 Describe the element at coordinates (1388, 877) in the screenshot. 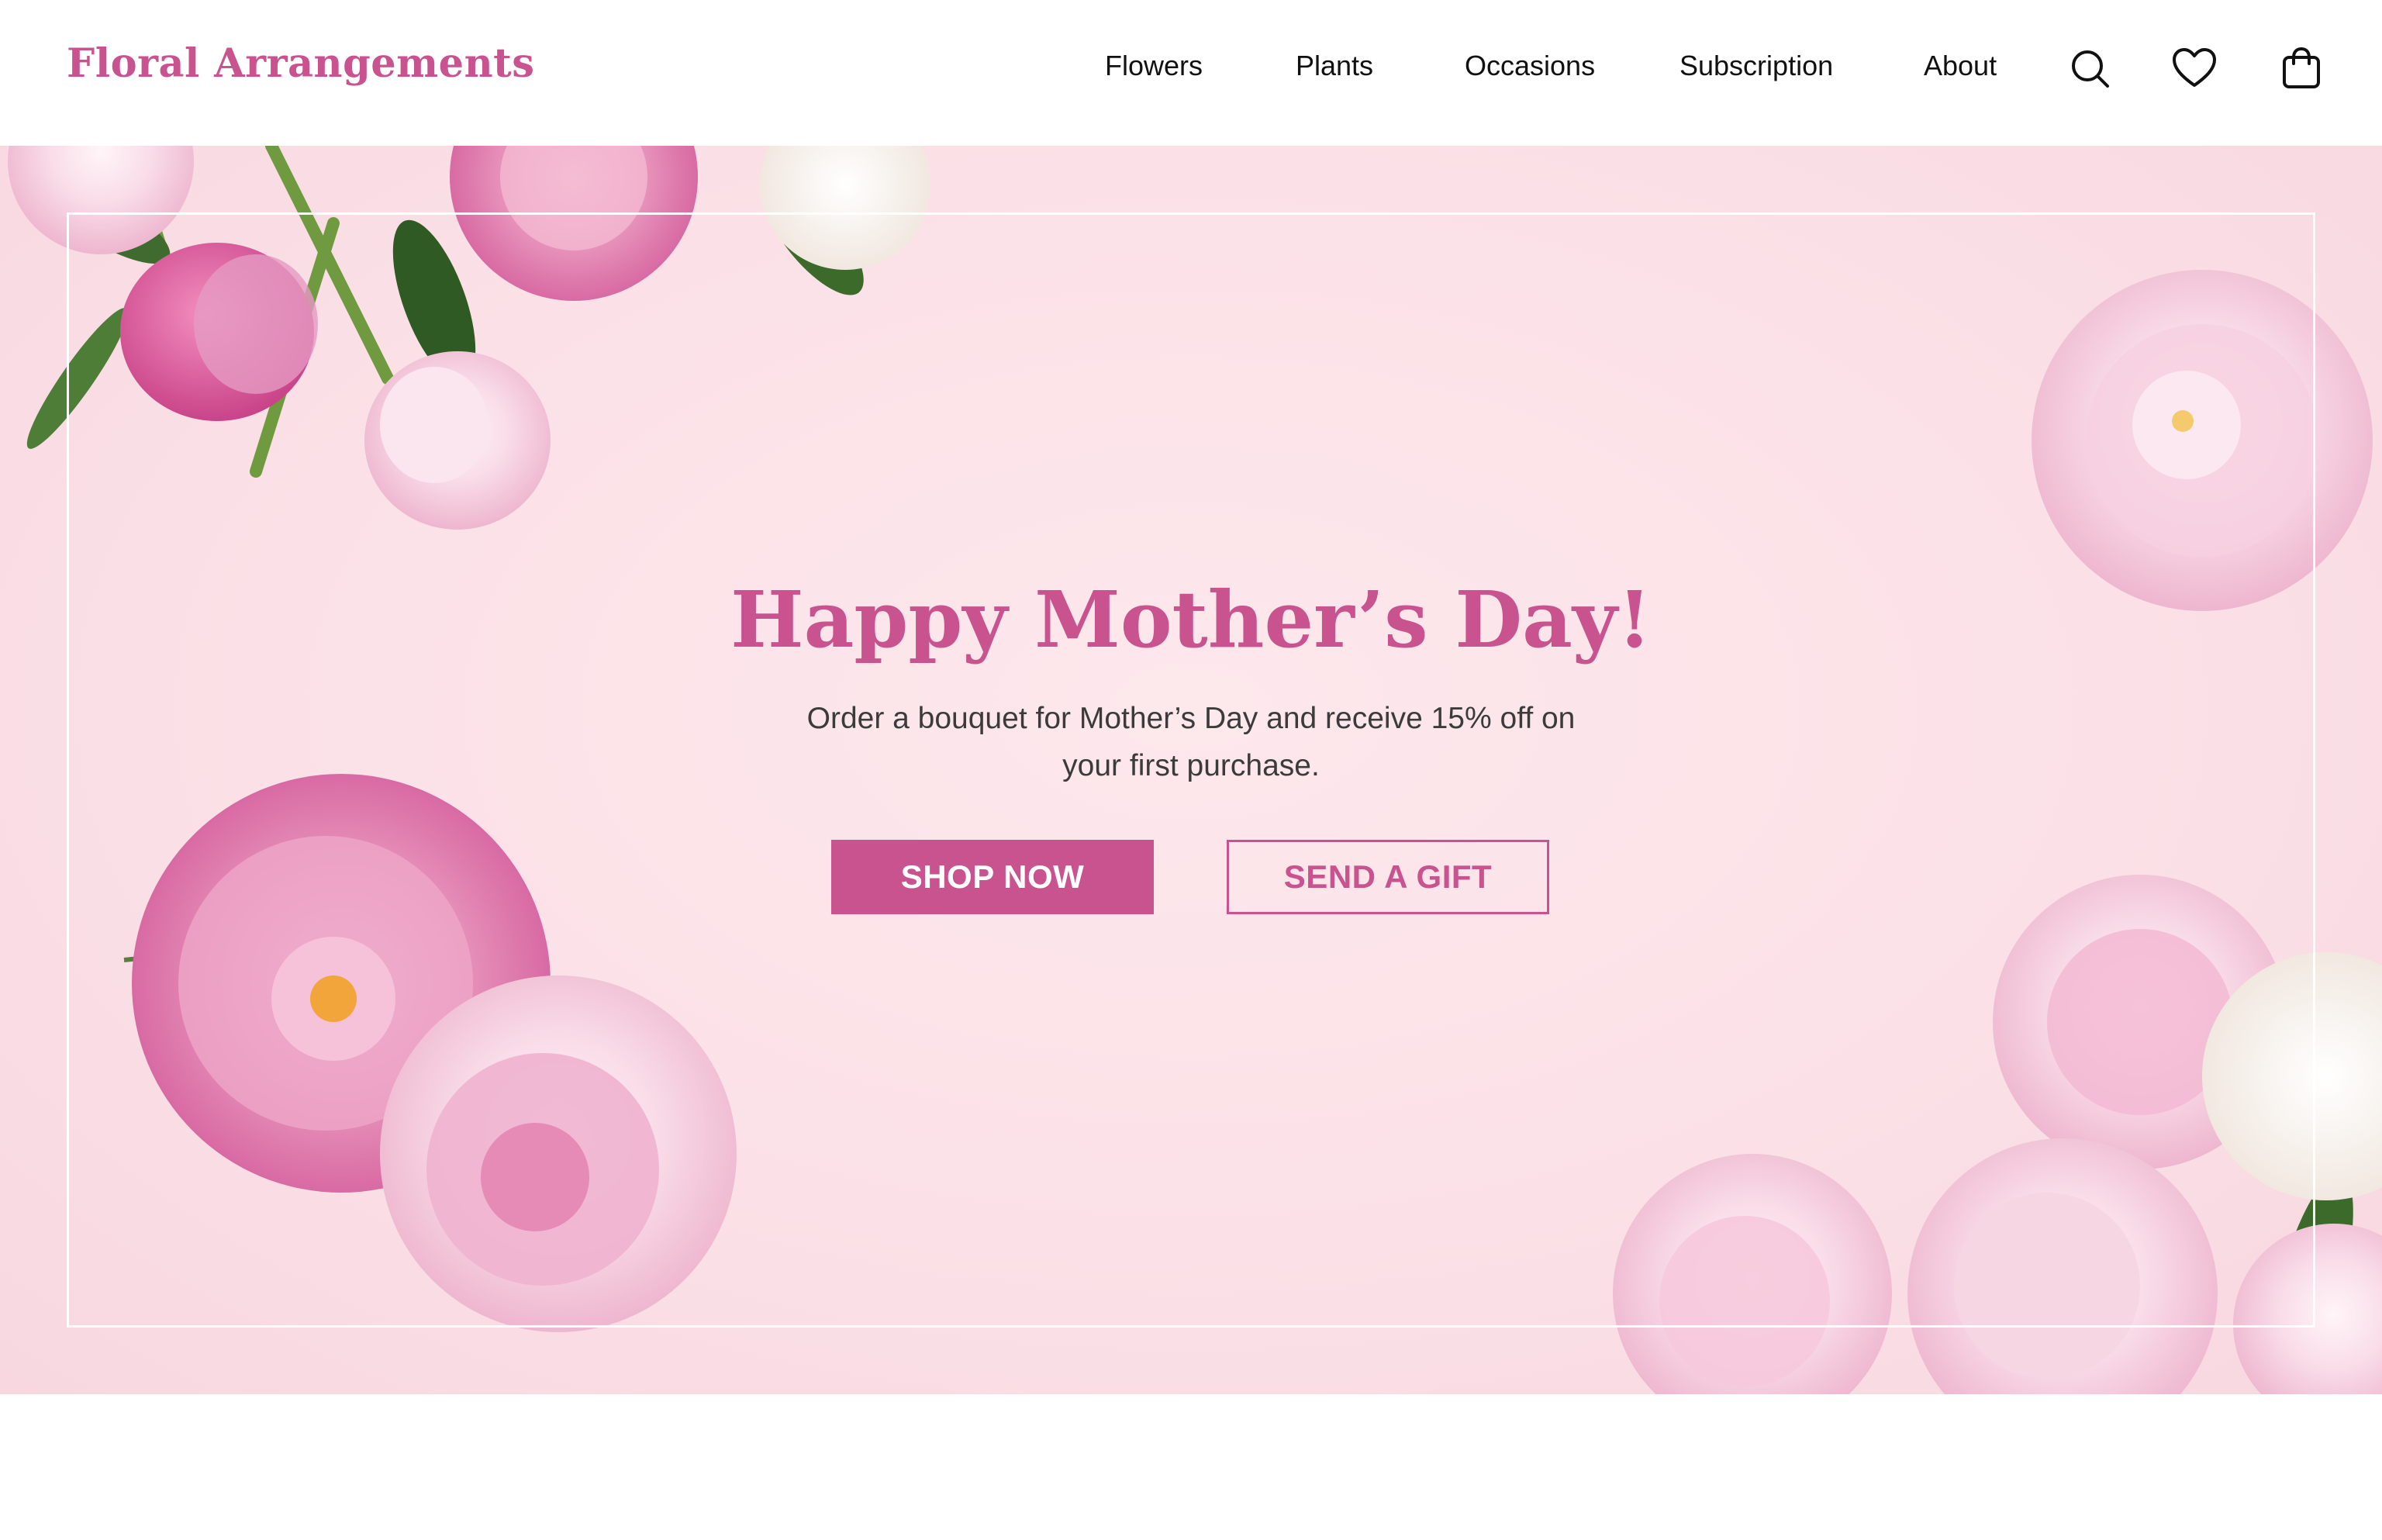

I see `send-a-gift-button: SEND A GIFT` at that location.